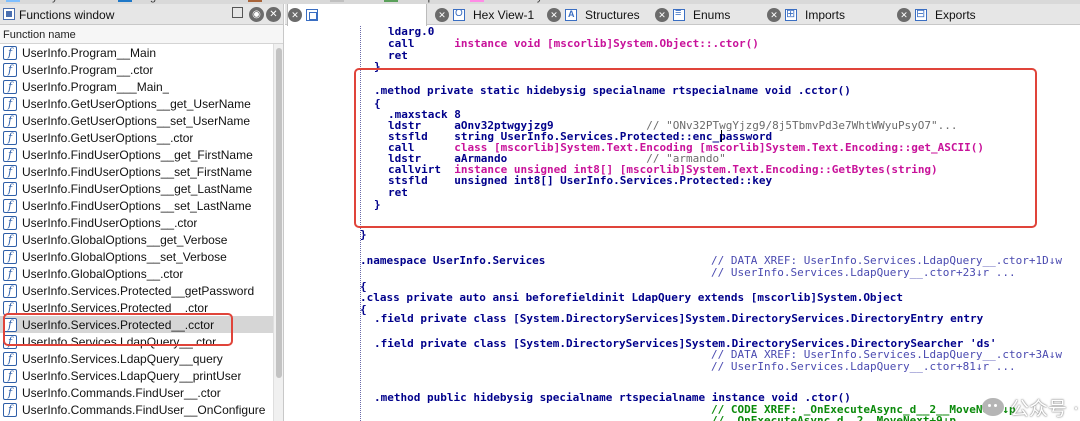  What do you see at coordinates (136, 103) in the screenshot?
I see `function-name: UserInfo.GetUserOptions__get_UserName` at bounding box center [136, 103].